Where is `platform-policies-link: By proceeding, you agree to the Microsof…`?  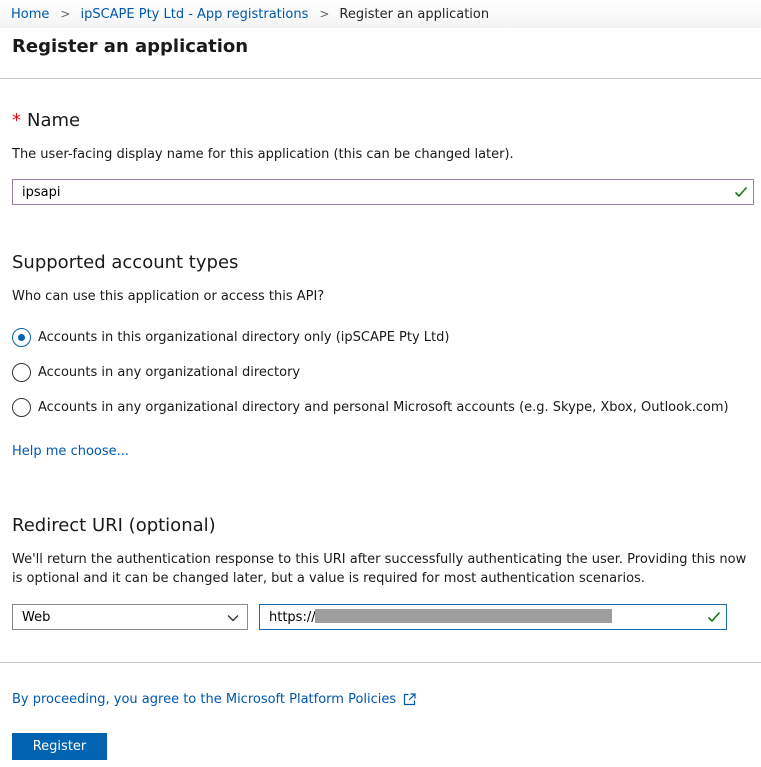 platform-policies-link: By proceeding, you agree to the Microsof… is located at coordinates (214, 699).